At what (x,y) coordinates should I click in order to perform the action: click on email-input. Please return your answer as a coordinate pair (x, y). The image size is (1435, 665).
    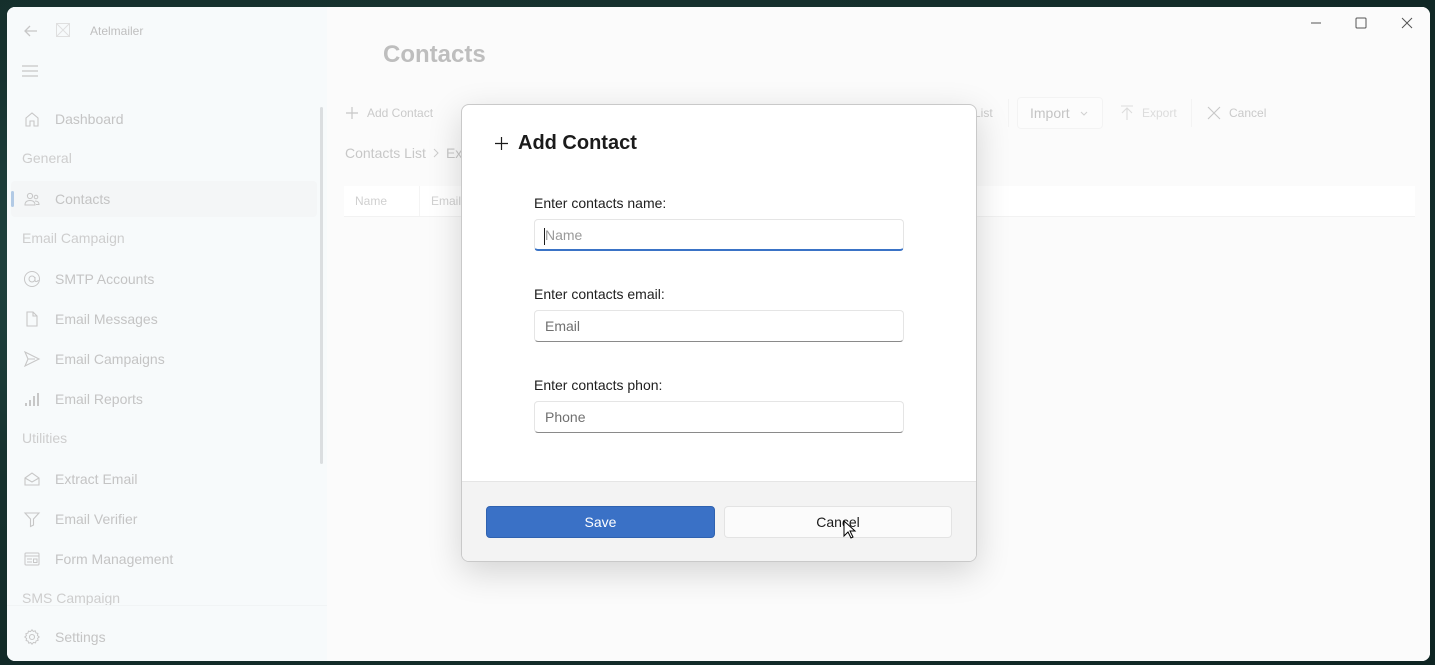
    Looking at the image, I should click on (719, 326).